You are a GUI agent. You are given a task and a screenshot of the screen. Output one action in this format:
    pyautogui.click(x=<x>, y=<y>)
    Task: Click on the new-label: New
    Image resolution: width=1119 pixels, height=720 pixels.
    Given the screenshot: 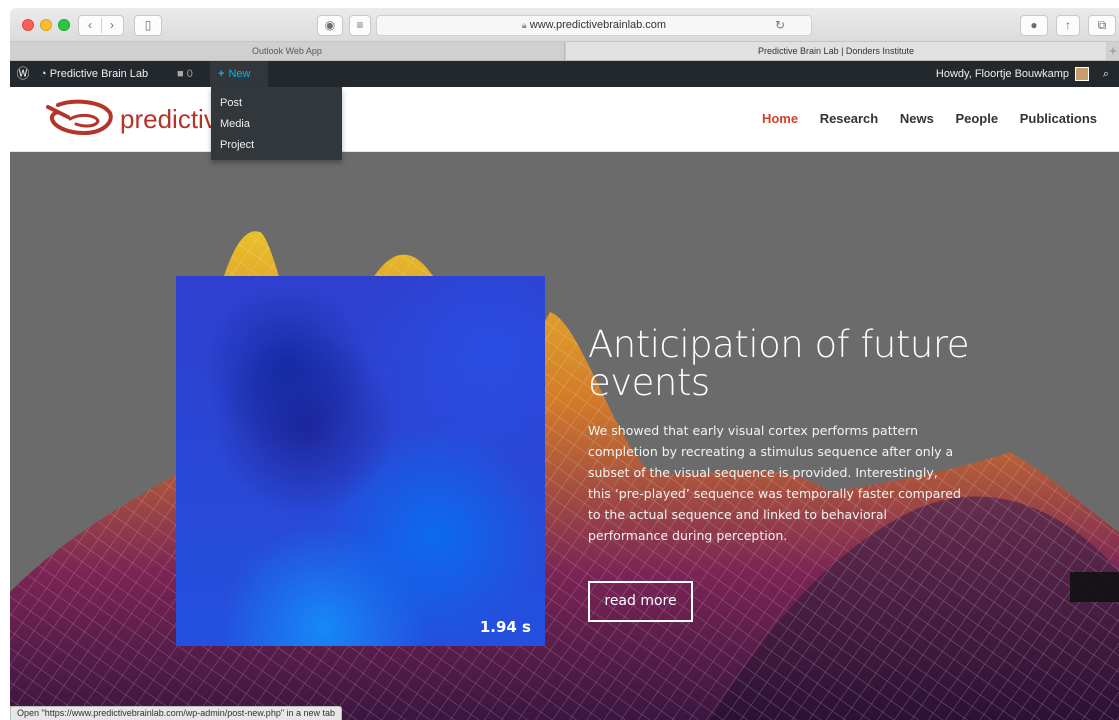 What is the action you would take?
    pyautogui.click(x=239, y=74)
    